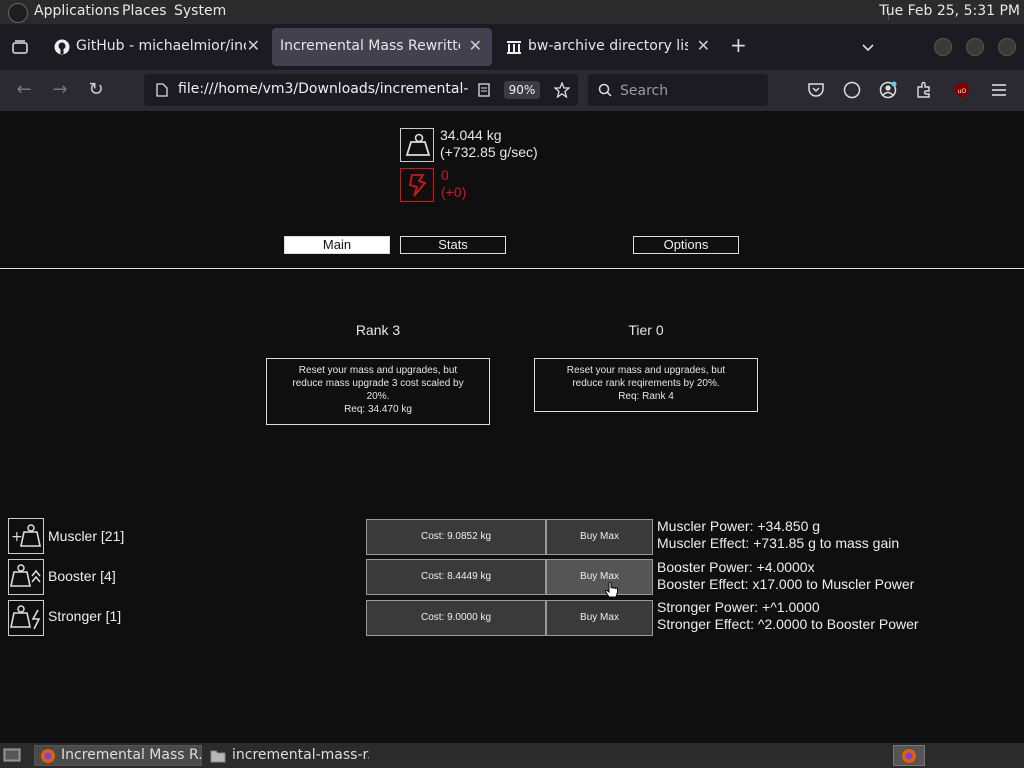 The image size is (1024, 768). What do you see at coordinates (738, 607) in the screenshot?
I see `stronger-power: Stronger Power: +^1.0000` at bounding box center [738, 607].